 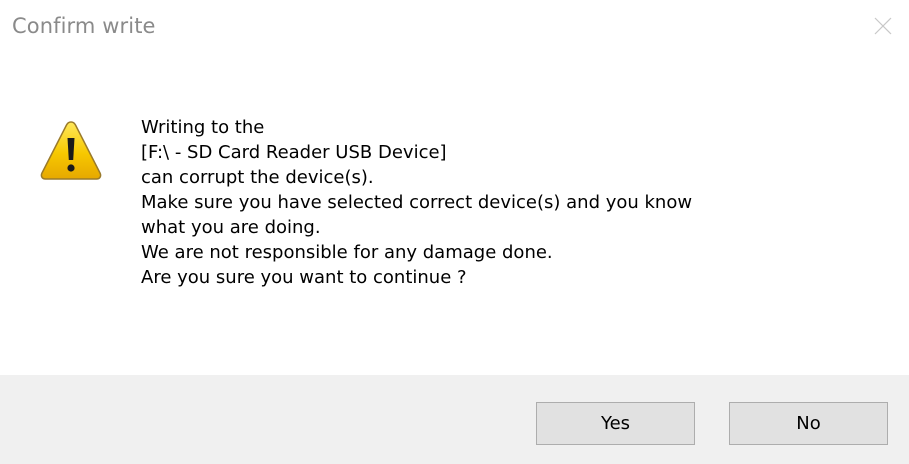 What do you see at coordinates (231, 227) in the screenshot?
I see `message-line: what you are doing.` at bounding box center [231, 227].